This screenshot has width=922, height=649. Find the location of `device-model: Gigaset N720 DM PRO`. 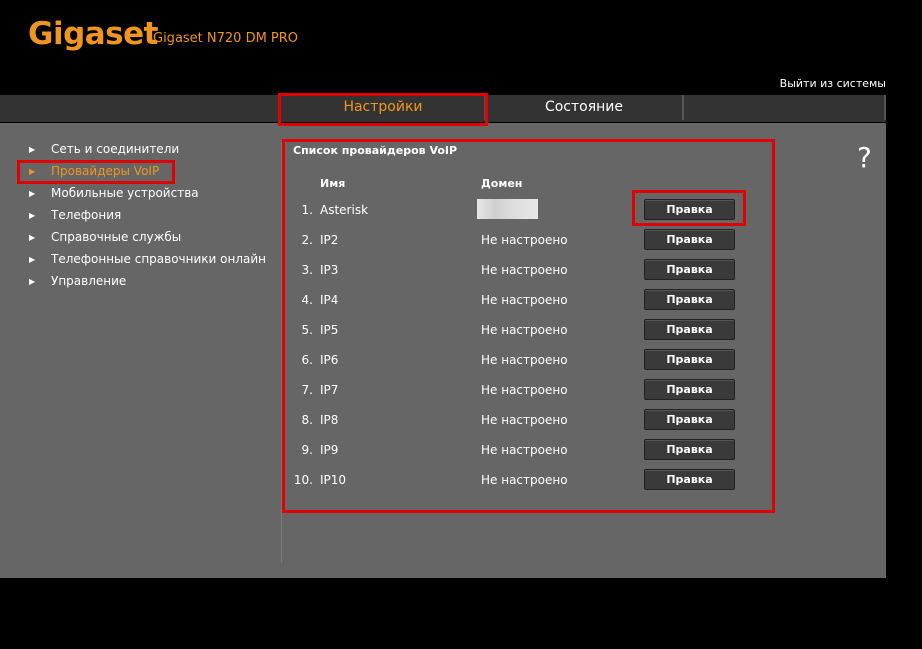

device-model: Gigaset N720 DM PRO is located at coordinates (226, 38).